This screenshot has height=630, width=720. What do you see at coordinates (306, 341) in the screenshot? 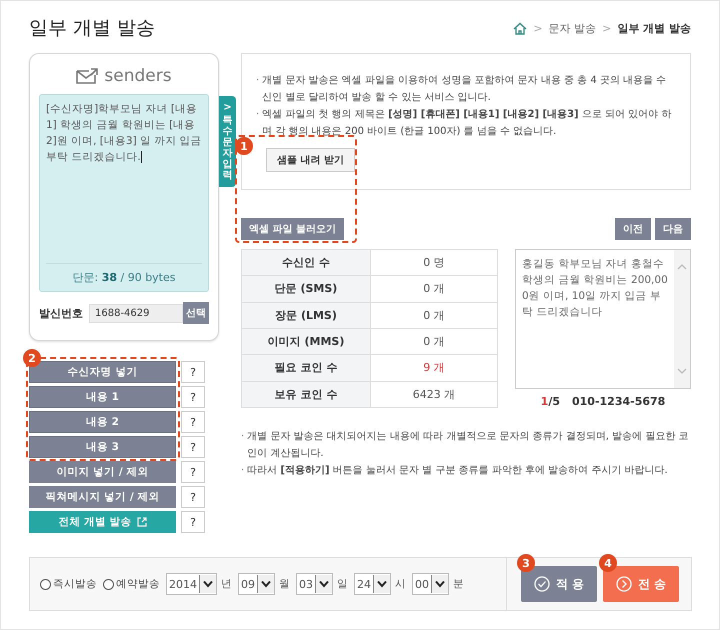
I see `table-header-cell: 이미지 (MMS)` at bounding box center [306, 341].